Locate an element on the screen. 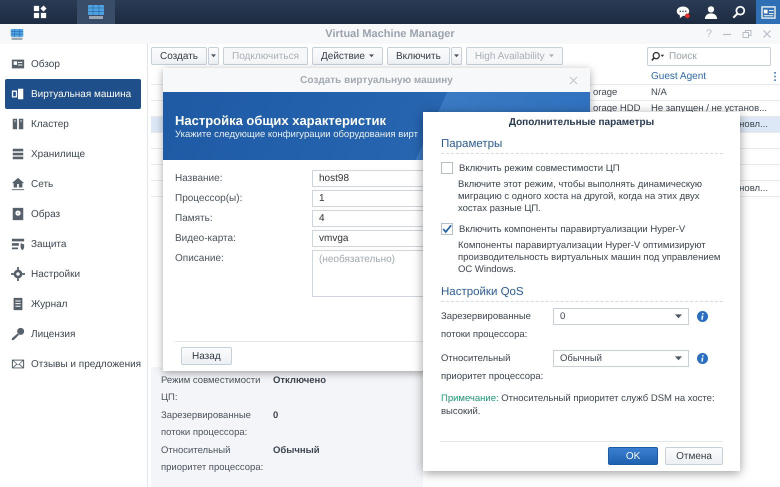 The height and width of the screenshot is (487, 780). field-label: Название: is located at coordinates (199, 179).